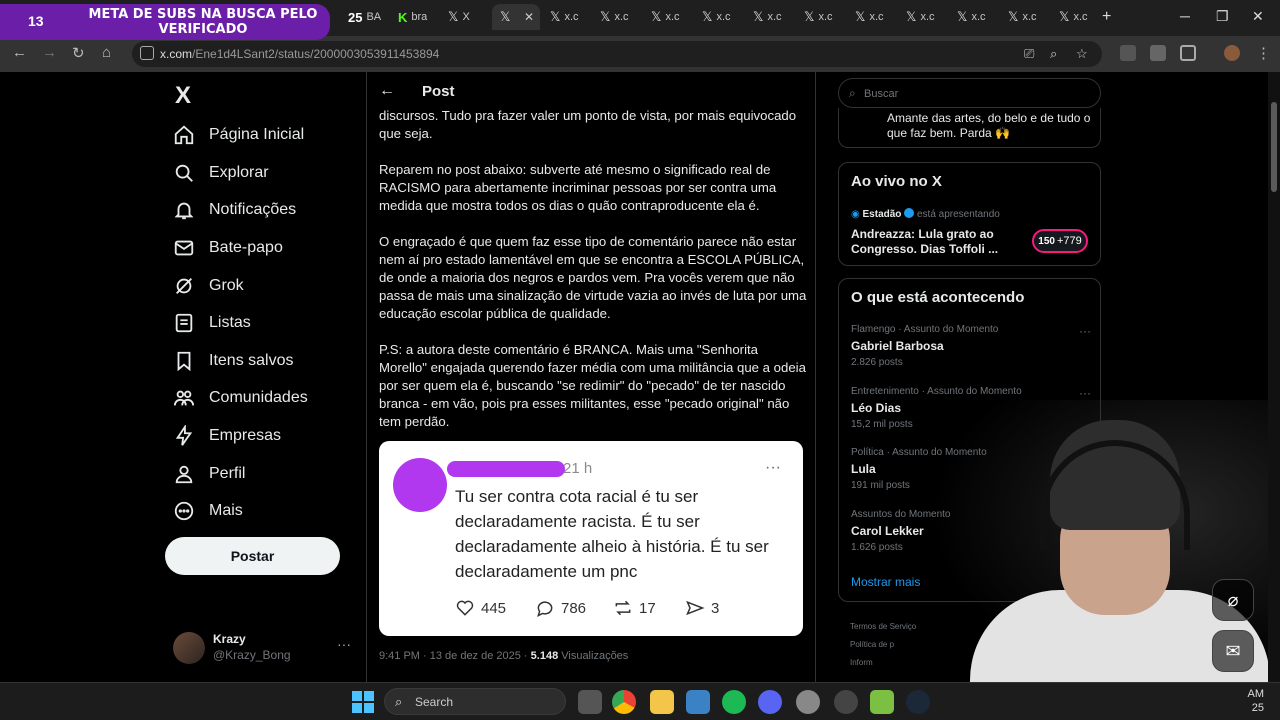  I want to click on discord-icon, so click(770, 702).